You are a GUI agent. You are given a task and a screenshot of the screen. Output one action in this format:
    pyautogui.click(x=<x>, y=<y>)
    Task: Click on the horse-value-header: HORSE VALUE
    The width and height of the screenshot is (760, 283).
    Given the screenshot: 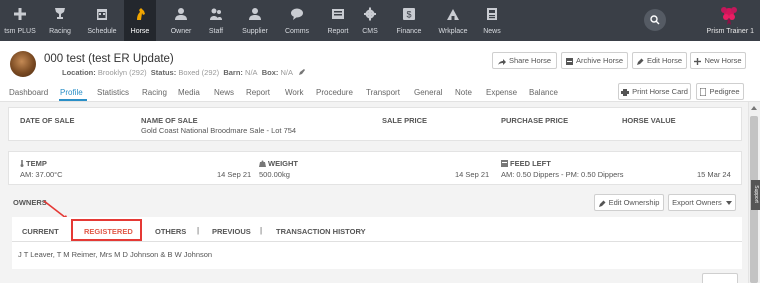 What is the action you would take?
    pyautogui.click(x=649, y=120)
    